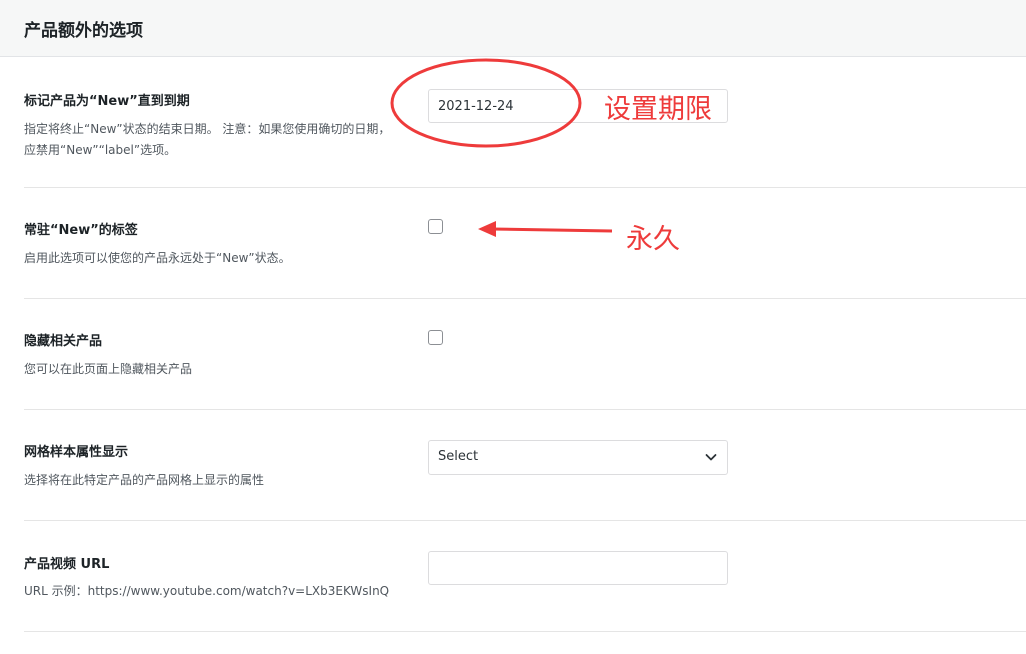 The image size is (1026, 654). Describe the element at coordinates (653, 239) in the screenshot. I see `annotation-permanent-note: 永久` at that location.